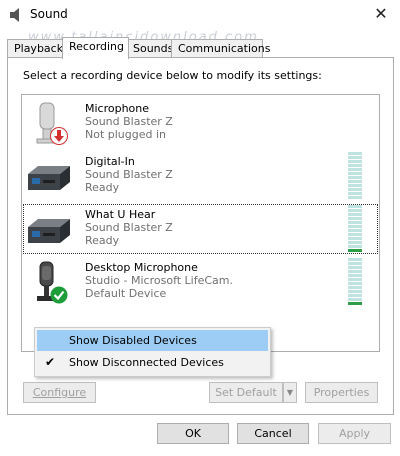 This screenshot has width=400, height=456. Describe the element at coordinates (117, 108) in the screenshot. I see `device-name: Microphone` at that location.